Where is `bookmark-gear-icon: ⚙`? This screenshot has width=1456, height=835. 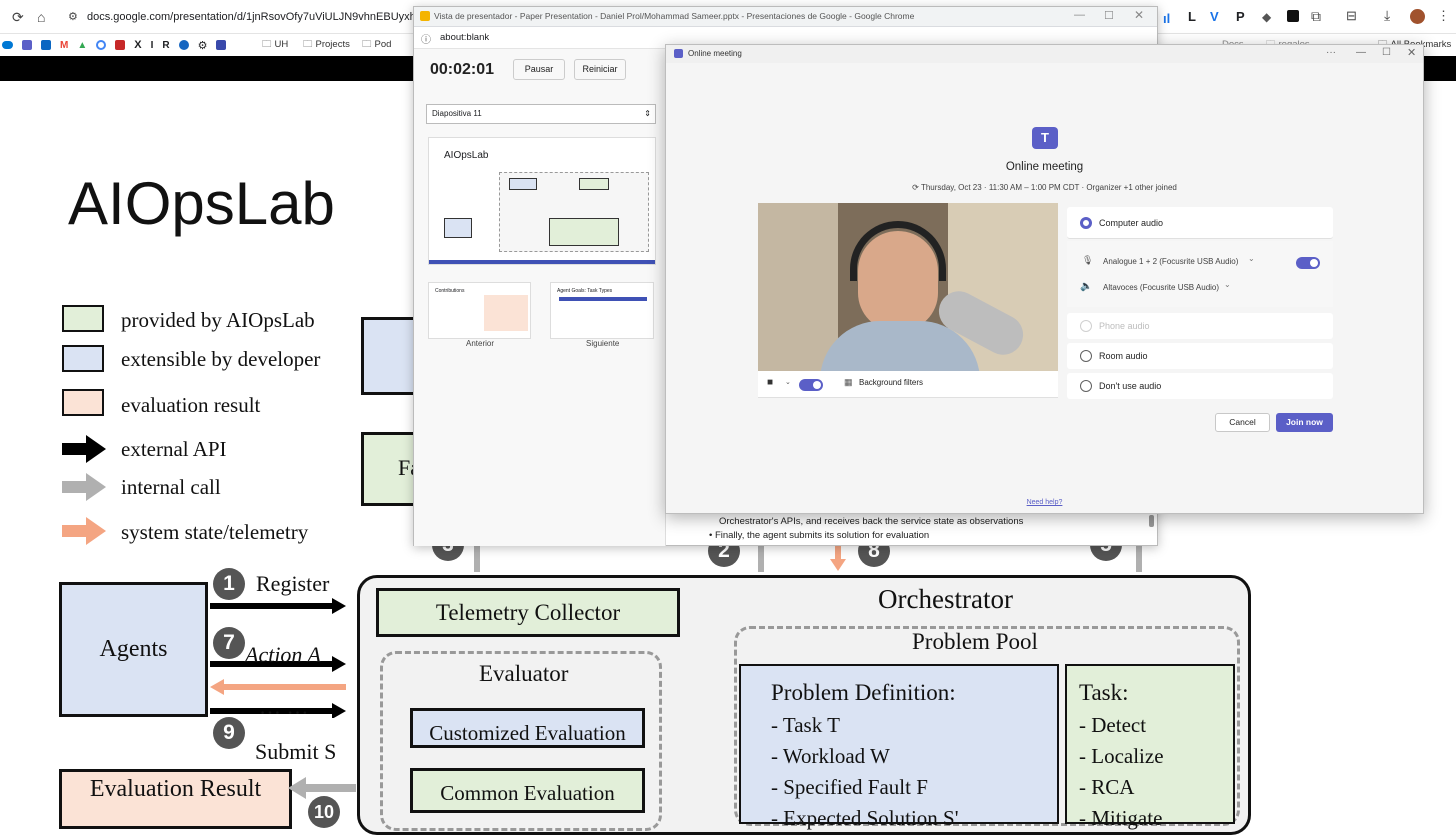 bookmark-gear-icon: ⚙ is located at coordinates (203, 45).